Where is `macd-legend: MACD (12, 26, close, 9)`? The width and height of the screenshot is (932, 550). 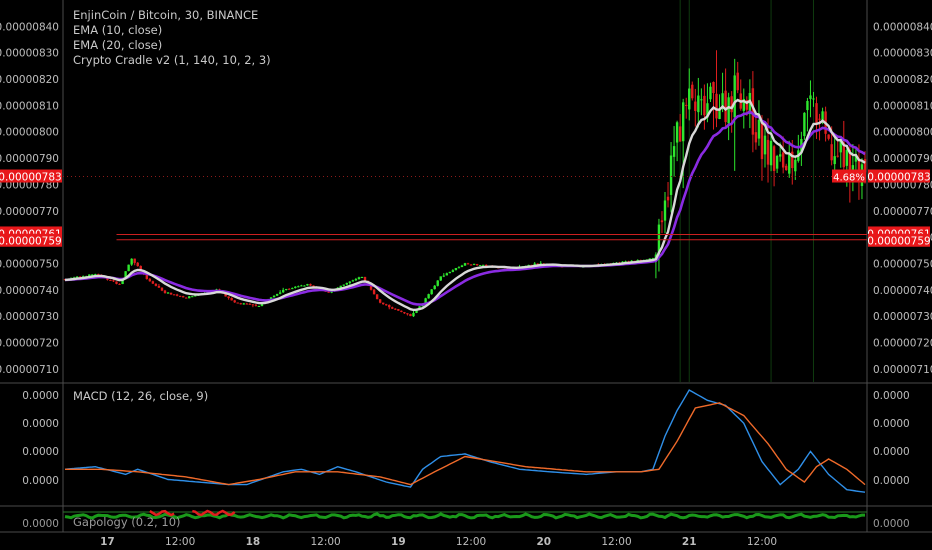
macd-legend: MACD (12, 26, close, 9) is located at coordinates (140, 396).